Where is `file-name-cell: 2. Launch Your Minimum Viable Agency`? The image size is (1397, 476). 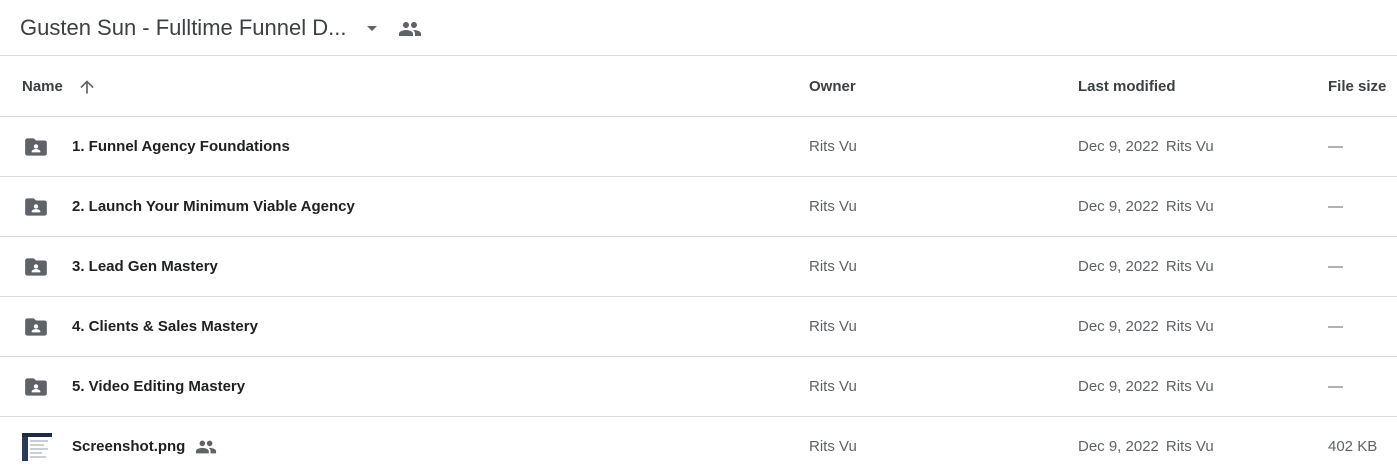 file-name-cell: 2. Launch Your Minimum Viable Agency is located at coordinates (213, 206).